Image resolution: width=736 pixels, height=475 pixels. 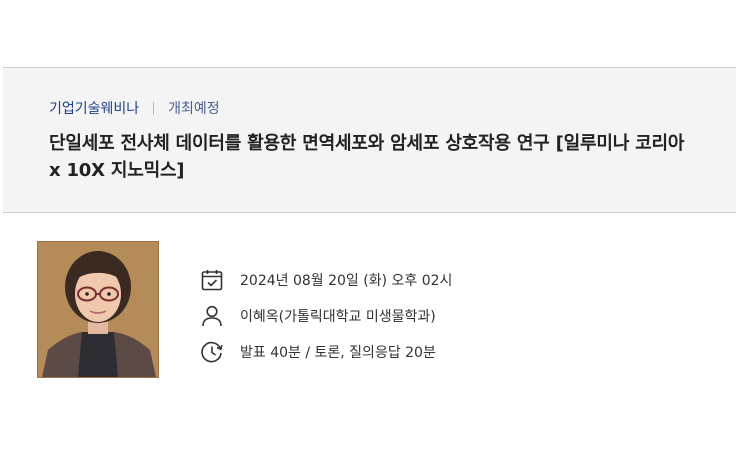 I want to click on date-item: 2024년 08월 20일 (화) 오후 02시, so click(x=325, y=280).